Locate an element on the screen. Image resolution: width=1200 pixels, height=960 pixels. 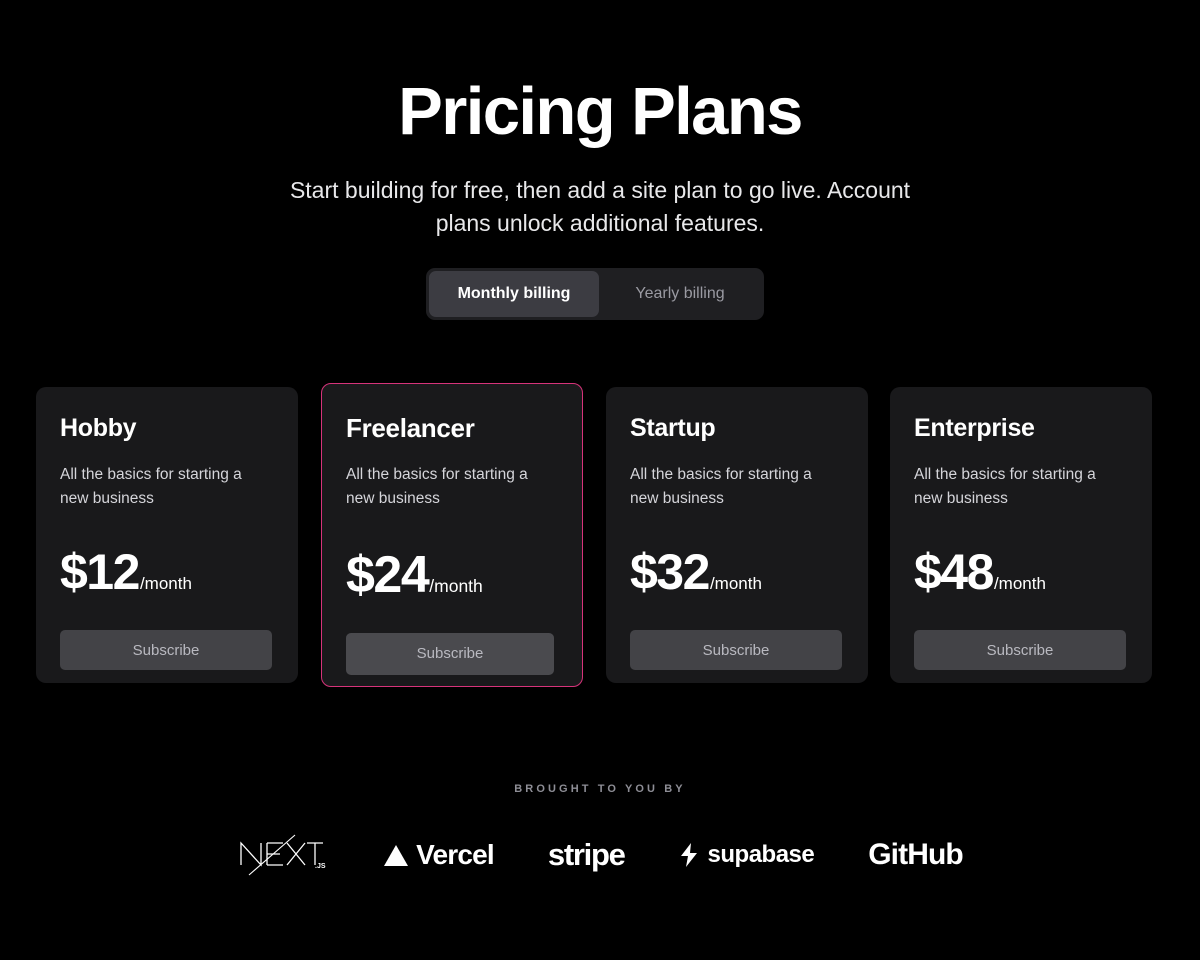
stripe-wordmark-icon: stripe is located at coordinates (586, 854).